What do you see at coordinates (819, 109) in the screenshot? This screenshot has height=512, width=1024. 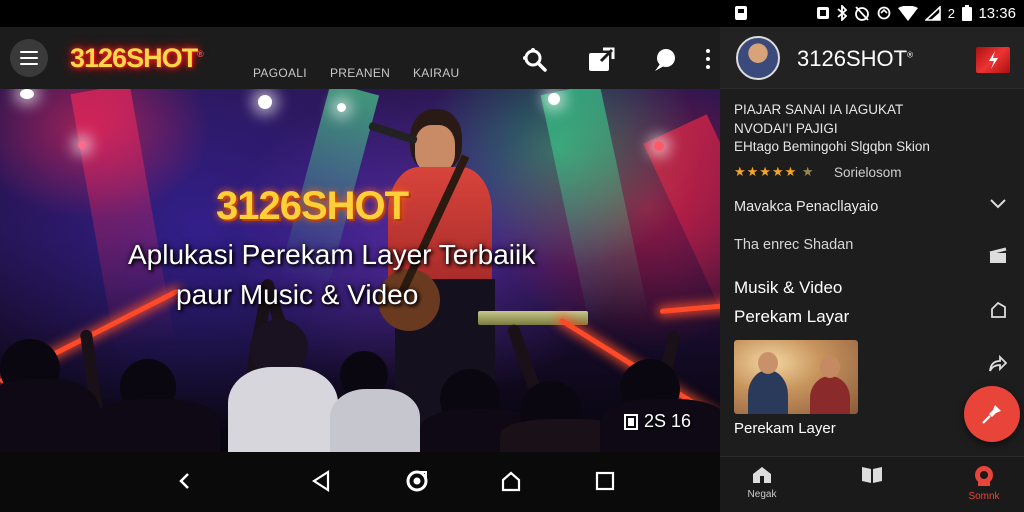 I see `description-line-1: PIAJAR SANAI IA IAGUKAT` at bounding box center [819, 109].